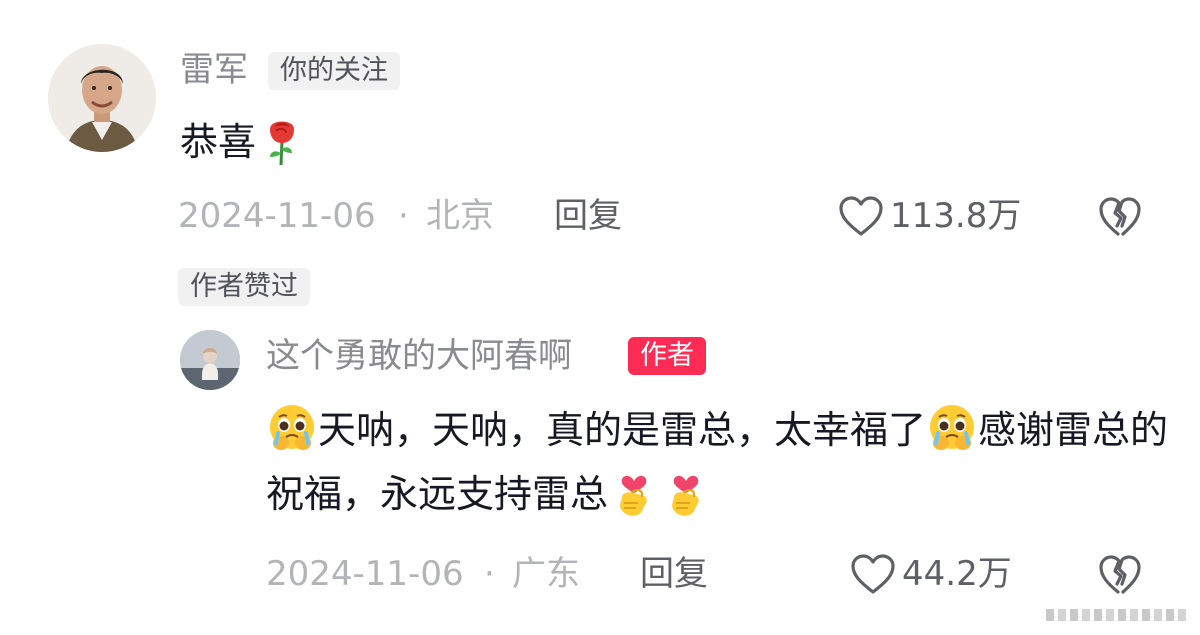 The image size is (1200, 635). What do you see at coordinates (277, 216) in the screenshot?
I see `comment-date: 2024-11-06` at bounding box center [277, 216].